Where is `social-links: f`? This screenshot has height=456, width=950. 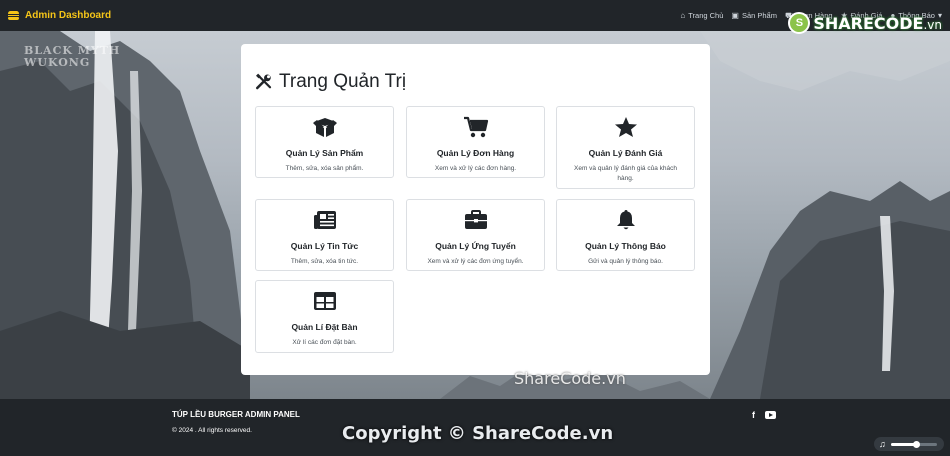 social-links: f is located at coordinates (764, 415).